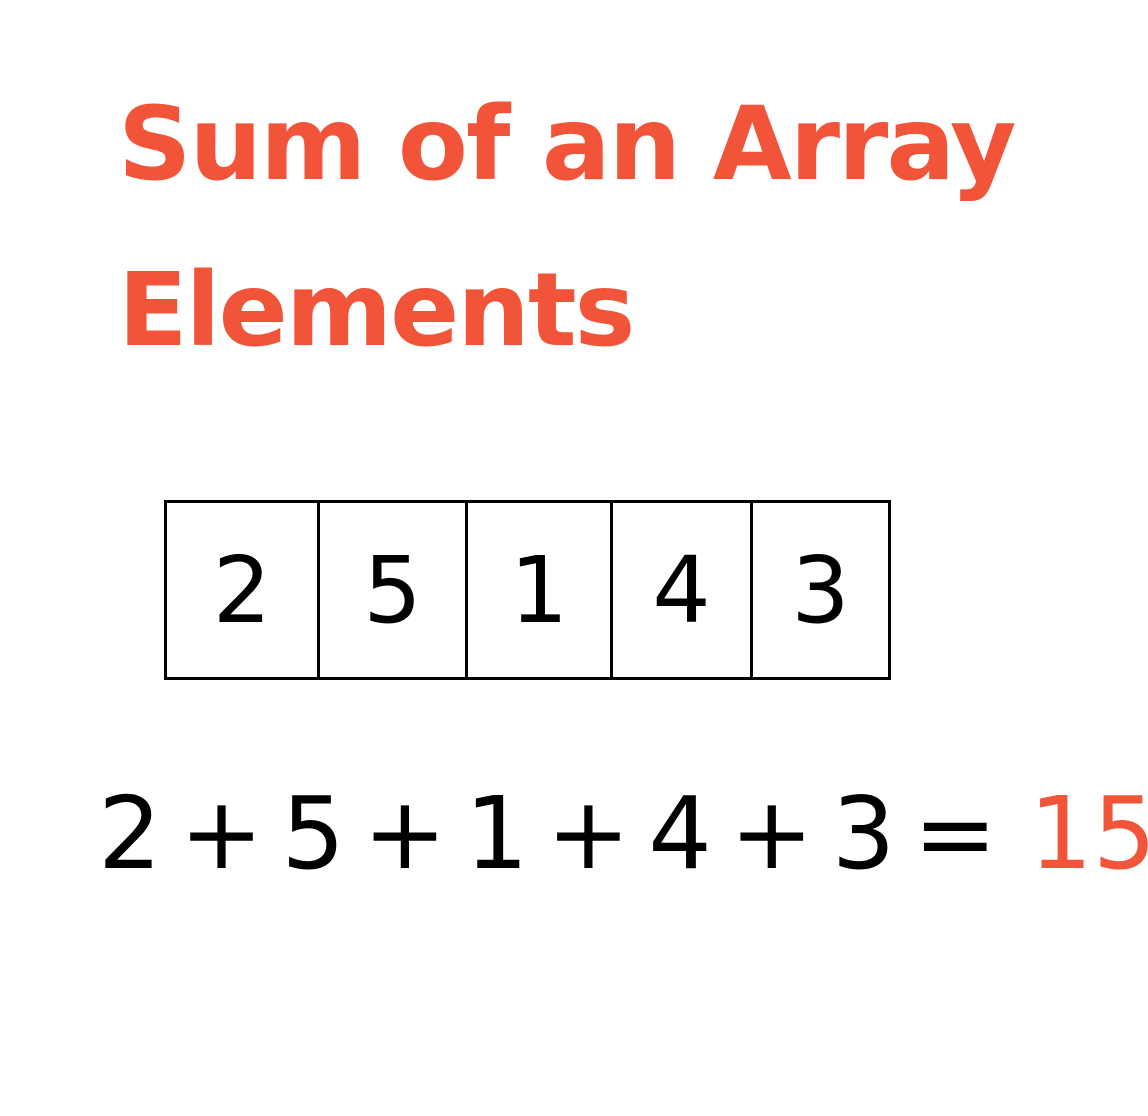  Describe the element at coordinates (242, 590) in the screenshot. I see `array-cell-0: 2` at that location.